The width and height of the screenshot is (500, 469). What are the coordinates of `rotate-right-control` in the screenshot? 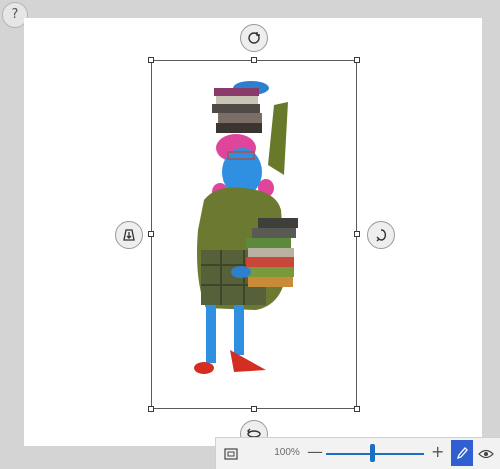 It's located at (381, 235).